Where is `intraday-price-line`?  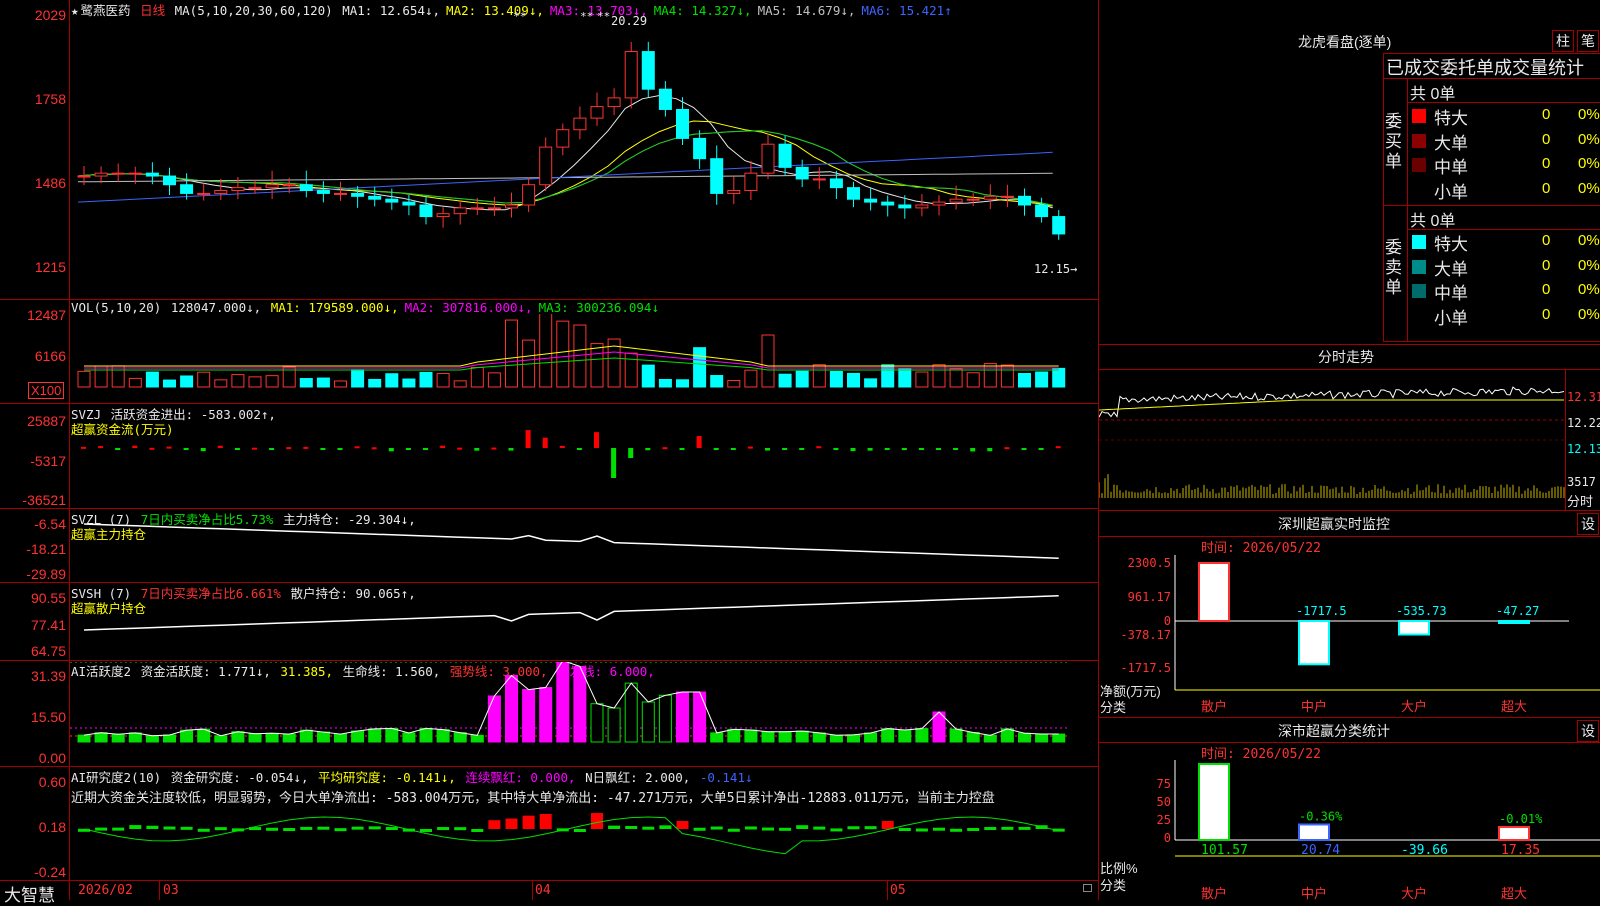 intraday-price-line is located at coordinates (1332, 402).